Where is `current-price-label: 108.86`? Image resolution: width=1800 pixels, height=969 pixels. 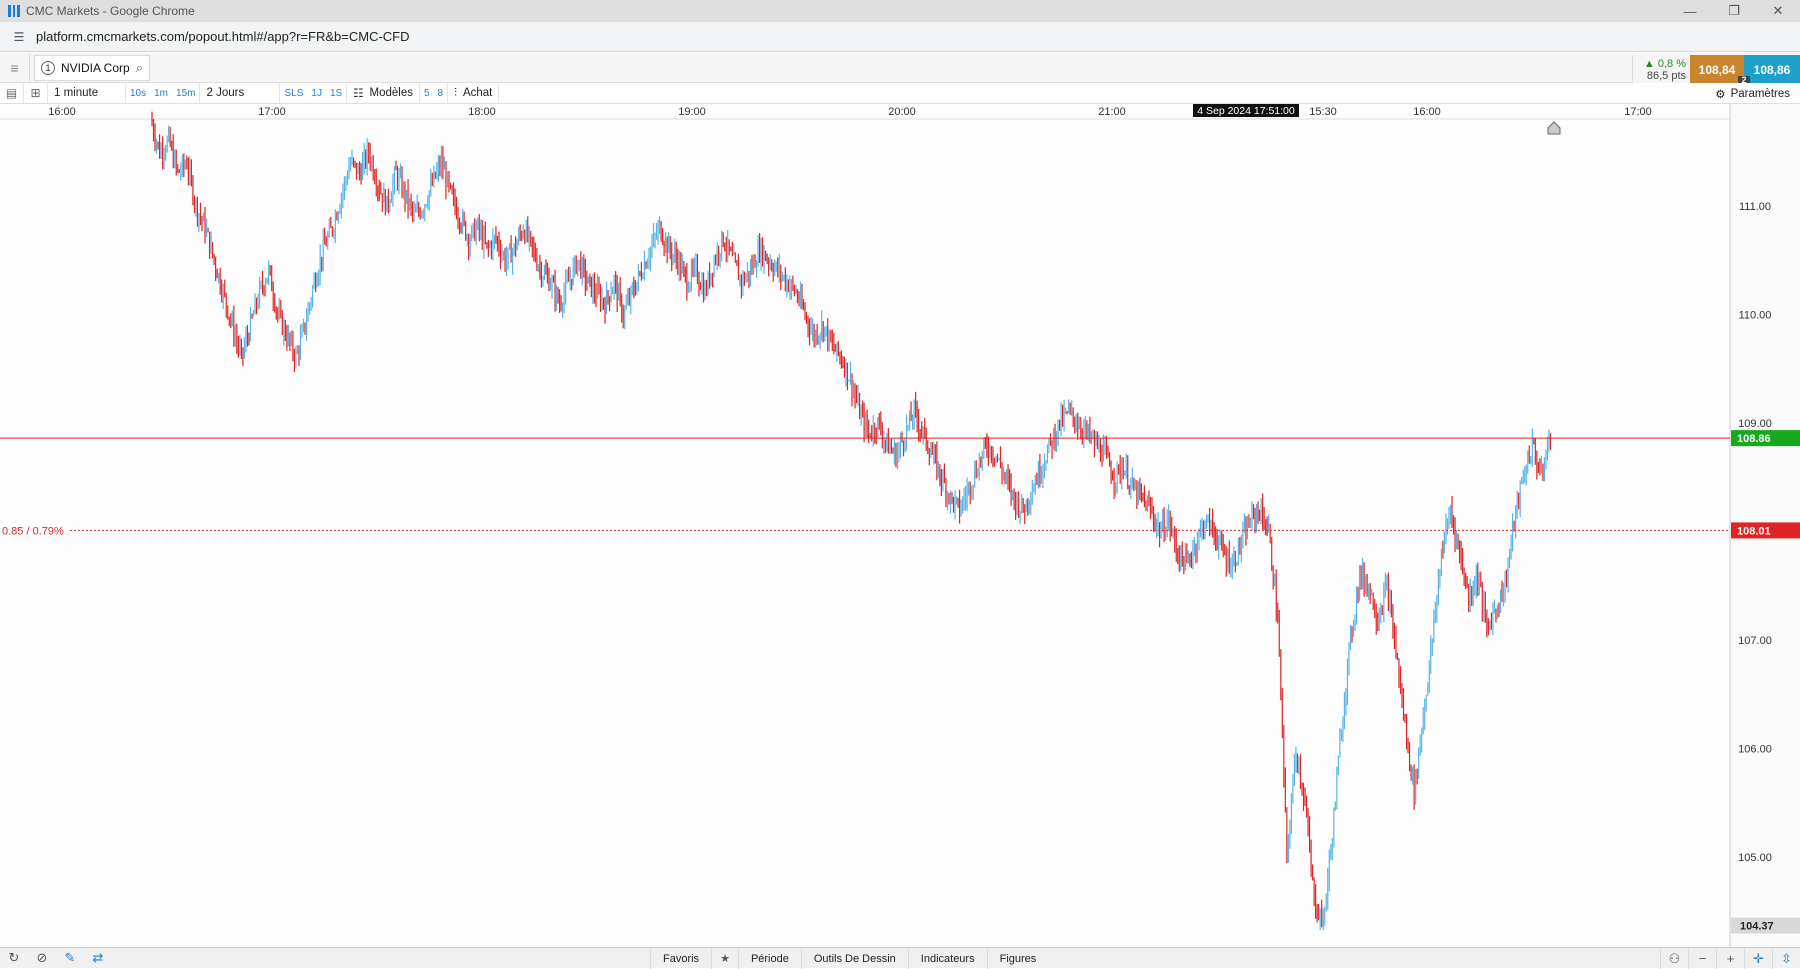
current-price-label: 108.86 is located at coordinates (1754, 439).